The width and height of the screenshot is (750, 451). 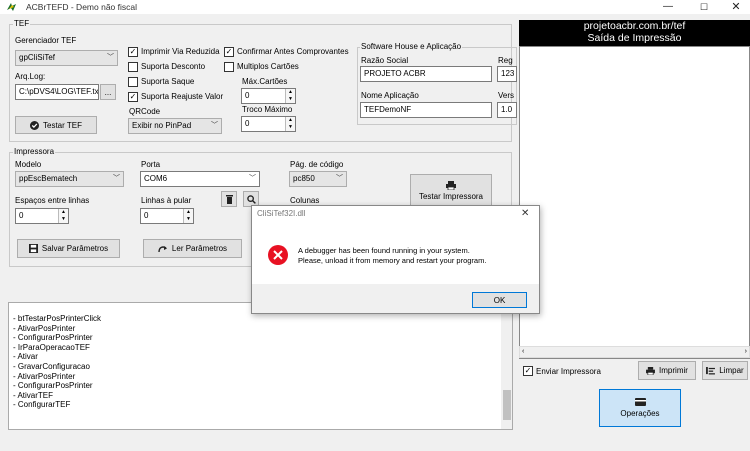 What do you see at coordinates (166, 200) in the screenshot?
I see `linhas-pular-label: Linhas à pular` at bounding box center [166, 200].